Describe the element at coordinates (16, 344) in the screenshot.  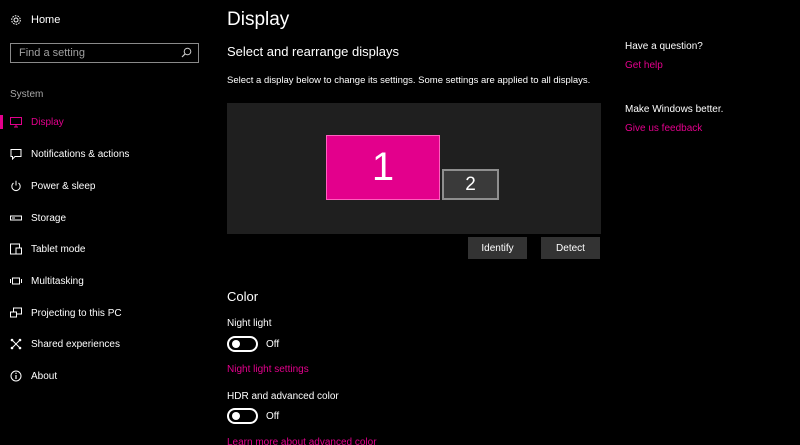
I see `shared-icon` at that location.